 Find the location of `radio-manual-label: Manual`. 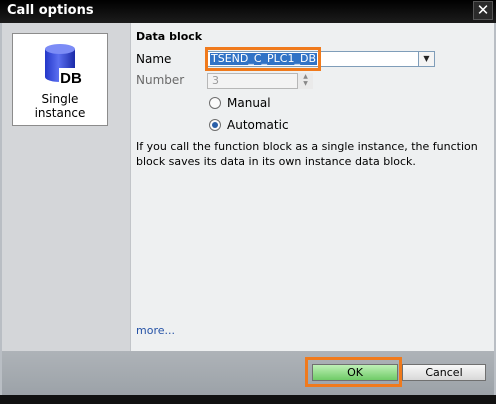

radio-manual-label: Manual is located at coordinates (249, 103).